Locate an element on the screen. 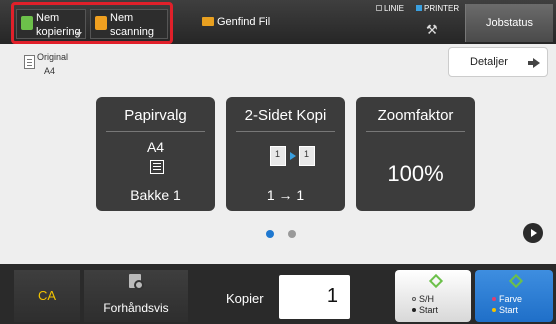 Image resolution: width=556 pixels, height=324 pixels. page-dot is located at coordinates (292, 234).